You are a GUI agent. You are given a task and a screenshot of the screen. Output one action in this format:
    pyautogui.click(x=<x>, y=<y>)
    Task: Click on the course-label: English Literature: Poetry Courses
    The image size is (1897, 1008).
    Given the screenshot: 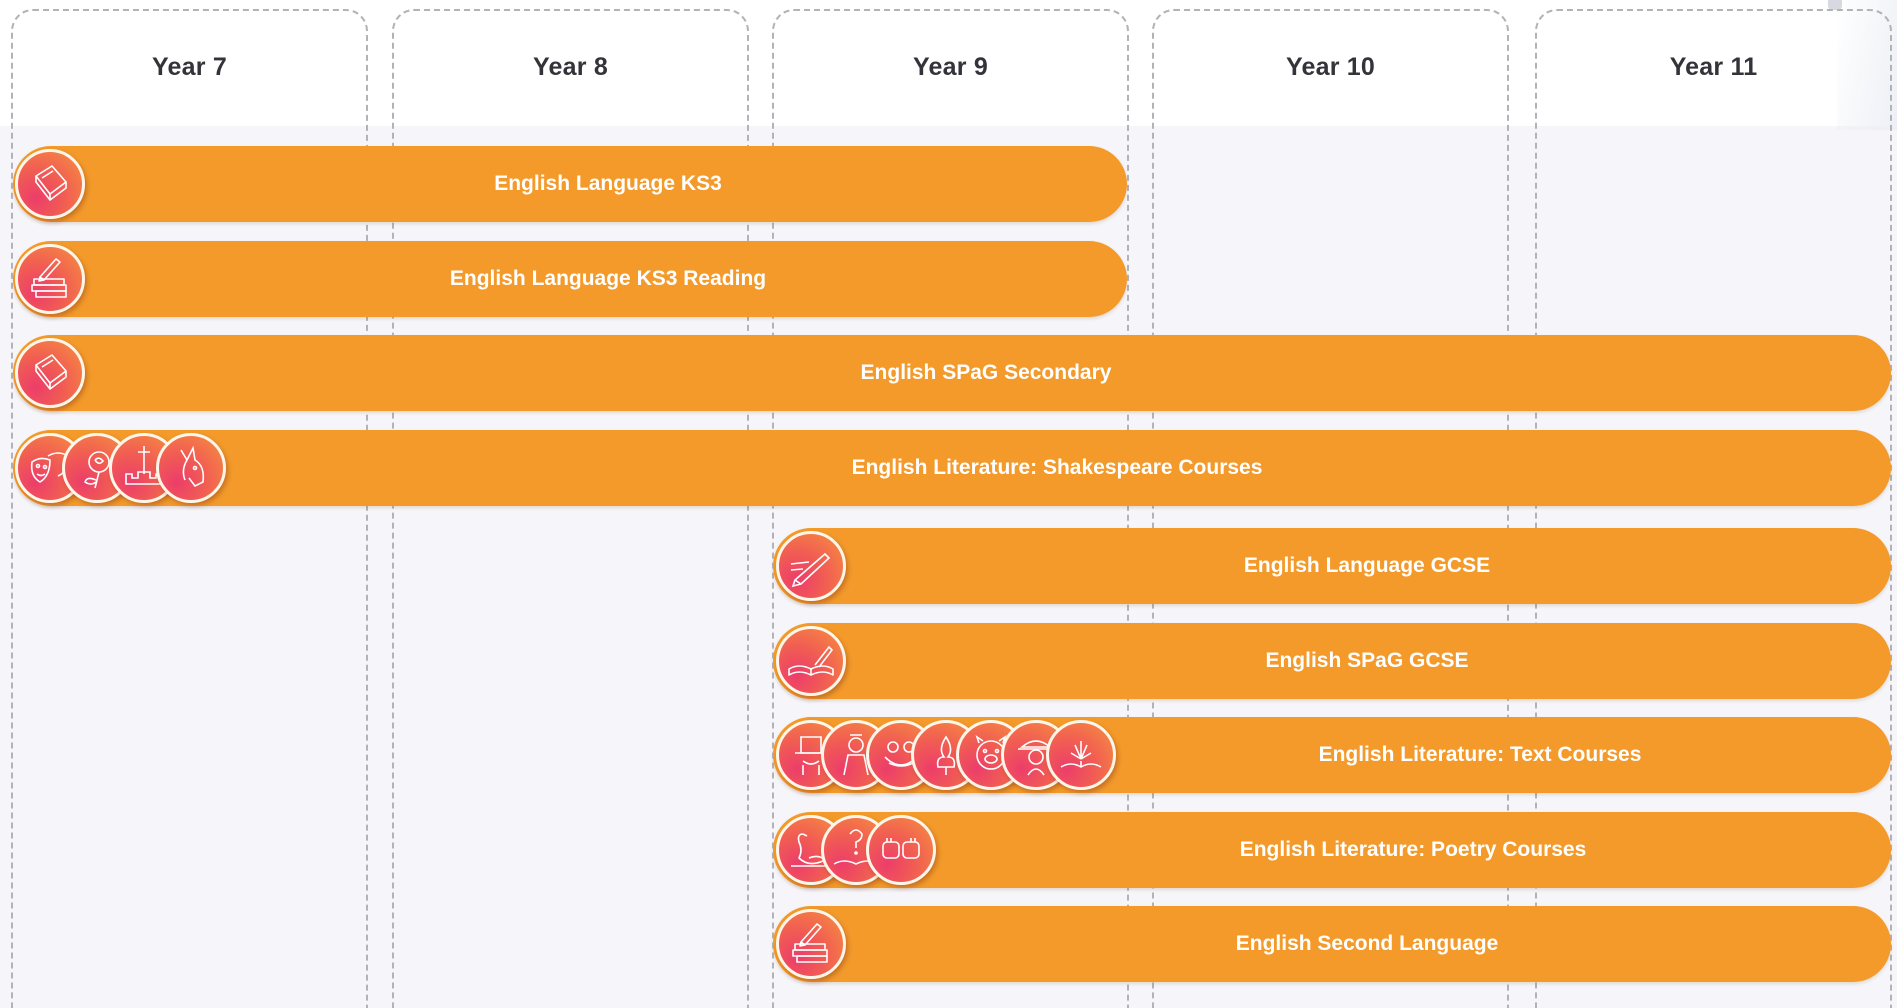 What is the action you would take?
    pyautogui.click(x=1413, y=849)
    